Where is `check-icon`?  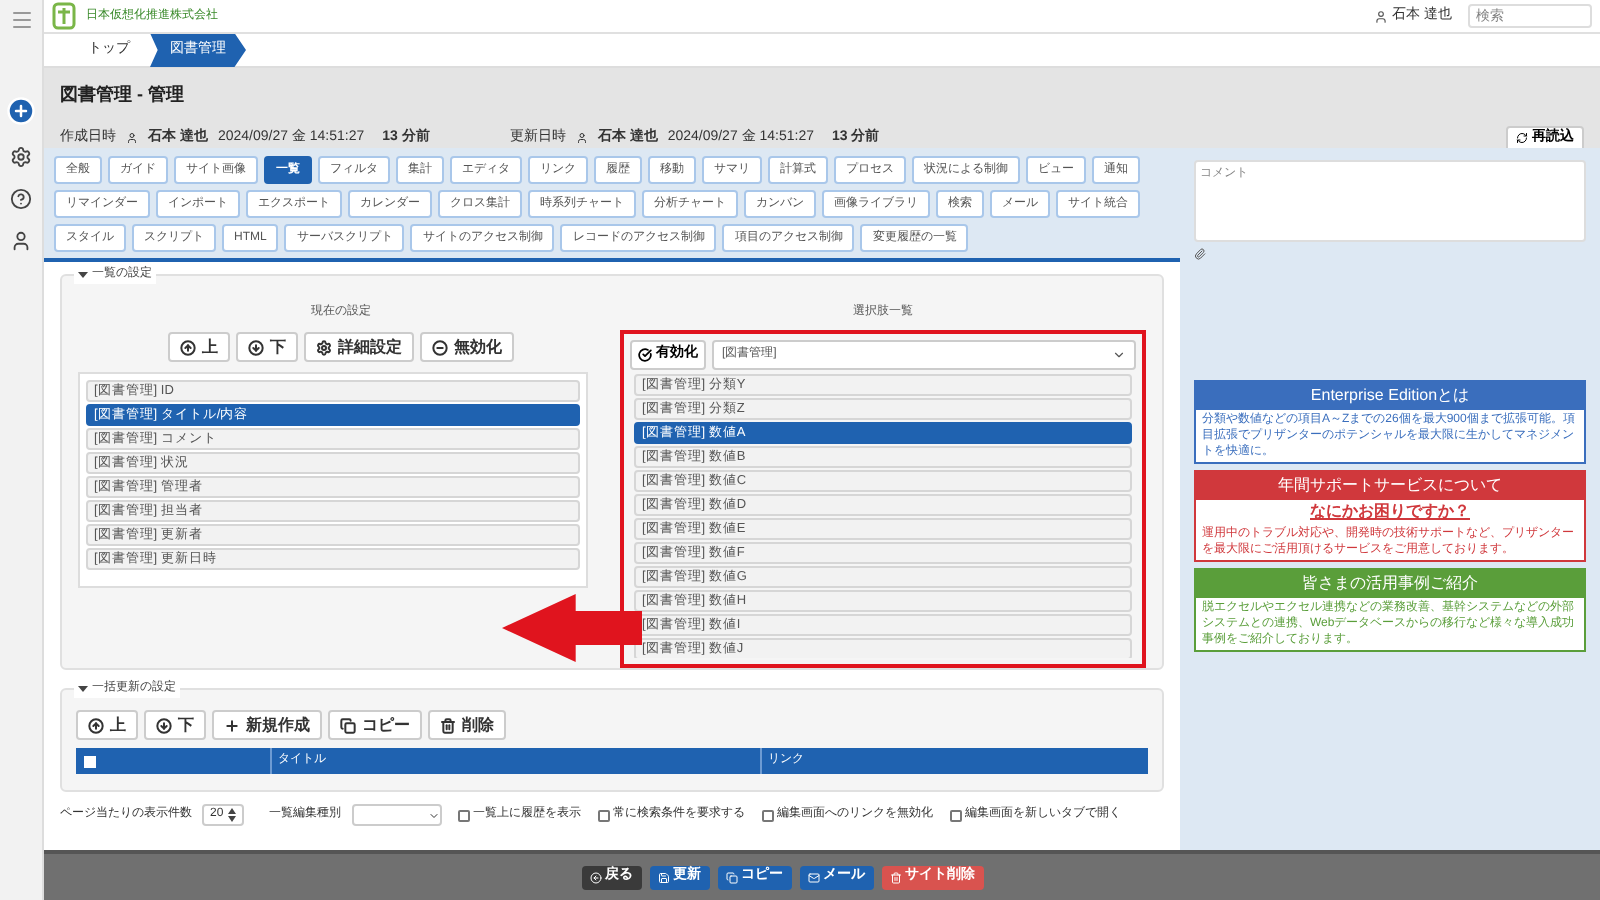 check-icon is located at coordinates (645, 355).